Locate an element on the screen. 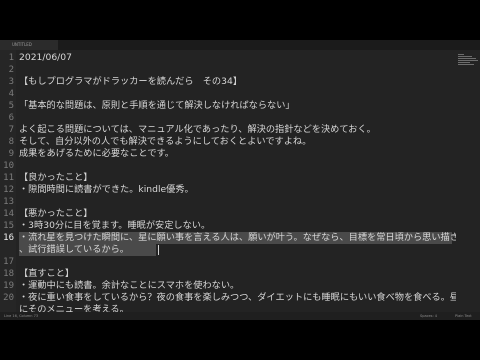 The width and height of the screenshot is (480, 360). tab-untitled: UNTITLED is located at coordinates (29, 45).